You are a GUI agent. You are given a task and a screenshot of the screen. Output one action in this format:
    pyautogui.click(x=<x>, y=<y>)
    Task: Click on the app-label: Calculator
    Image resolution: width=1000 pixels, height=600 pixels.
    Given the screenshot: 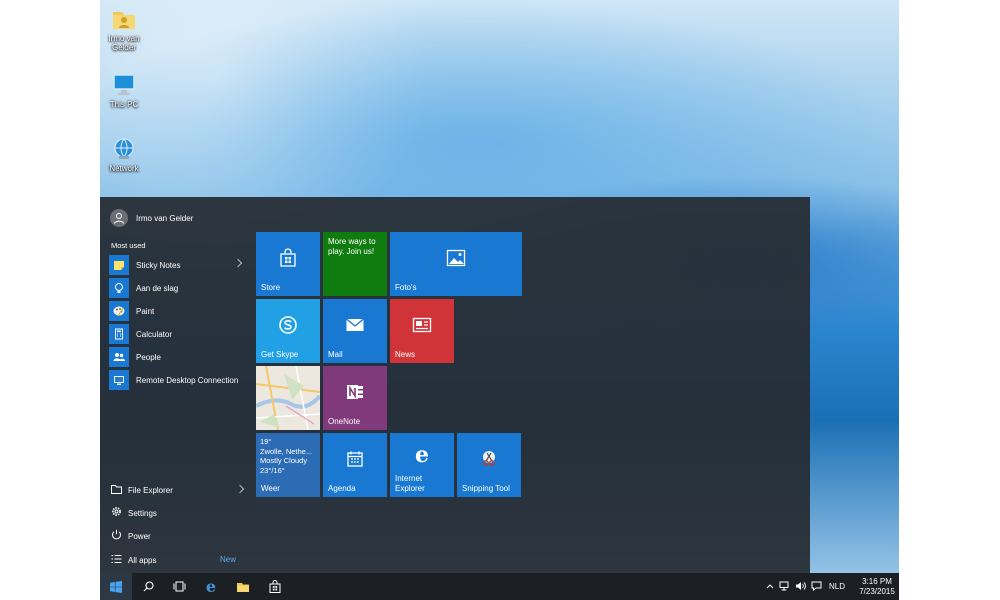 What is the action you would take?
    pyautogui.click(x=154, y=334)
    